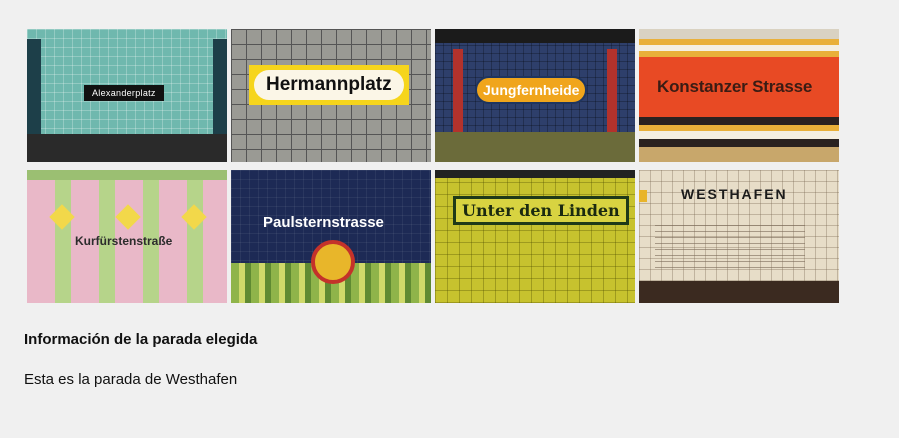 The width and height of the screenshot is (899, 438). Describe the element at coordinates (735, 86) in the screenshot. I see `station-sign: Konstanzer Strasse` at that location.